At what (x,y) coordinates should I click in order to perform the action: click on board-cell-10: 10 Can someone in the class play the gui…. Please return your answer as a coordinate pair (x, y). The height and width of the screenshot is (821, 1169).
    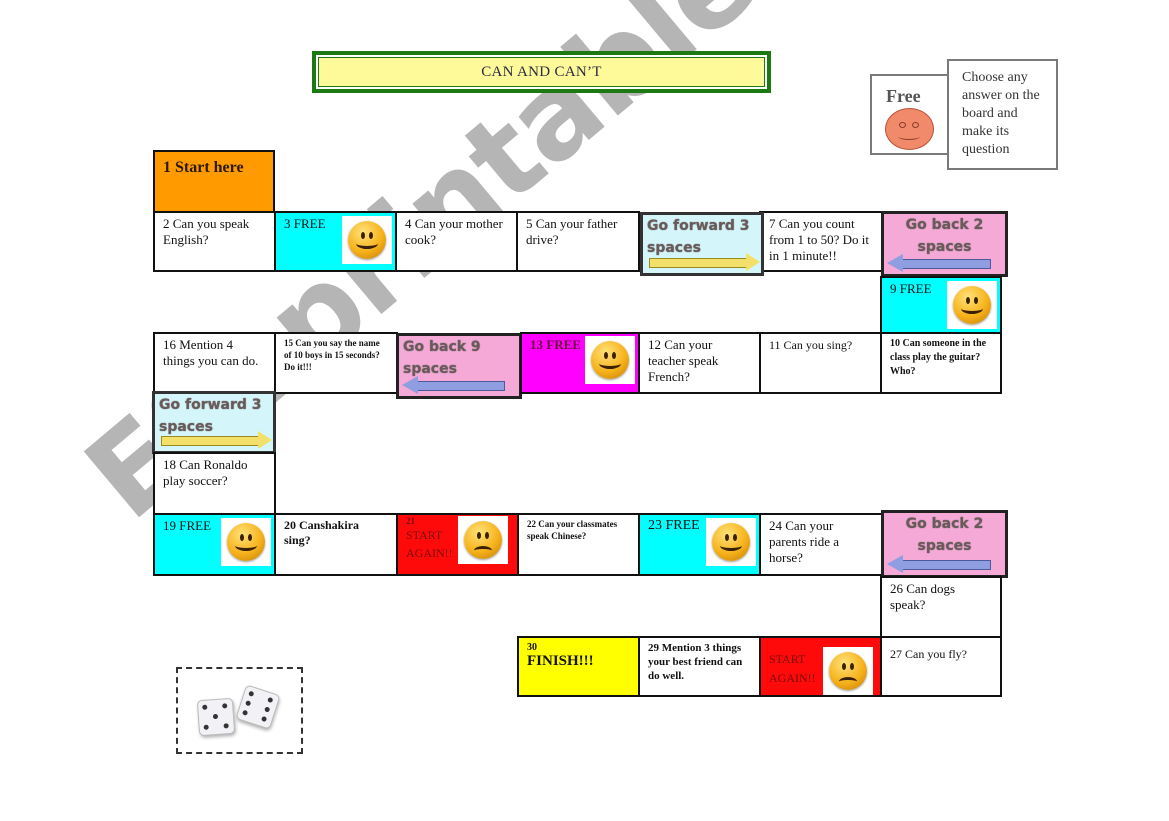
    Looking at the image, I should click on (941, 363).